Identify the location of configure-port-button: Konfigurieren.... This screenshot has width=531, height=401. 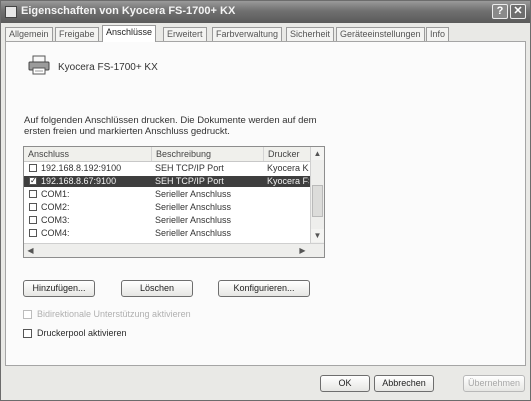
(264, 288).